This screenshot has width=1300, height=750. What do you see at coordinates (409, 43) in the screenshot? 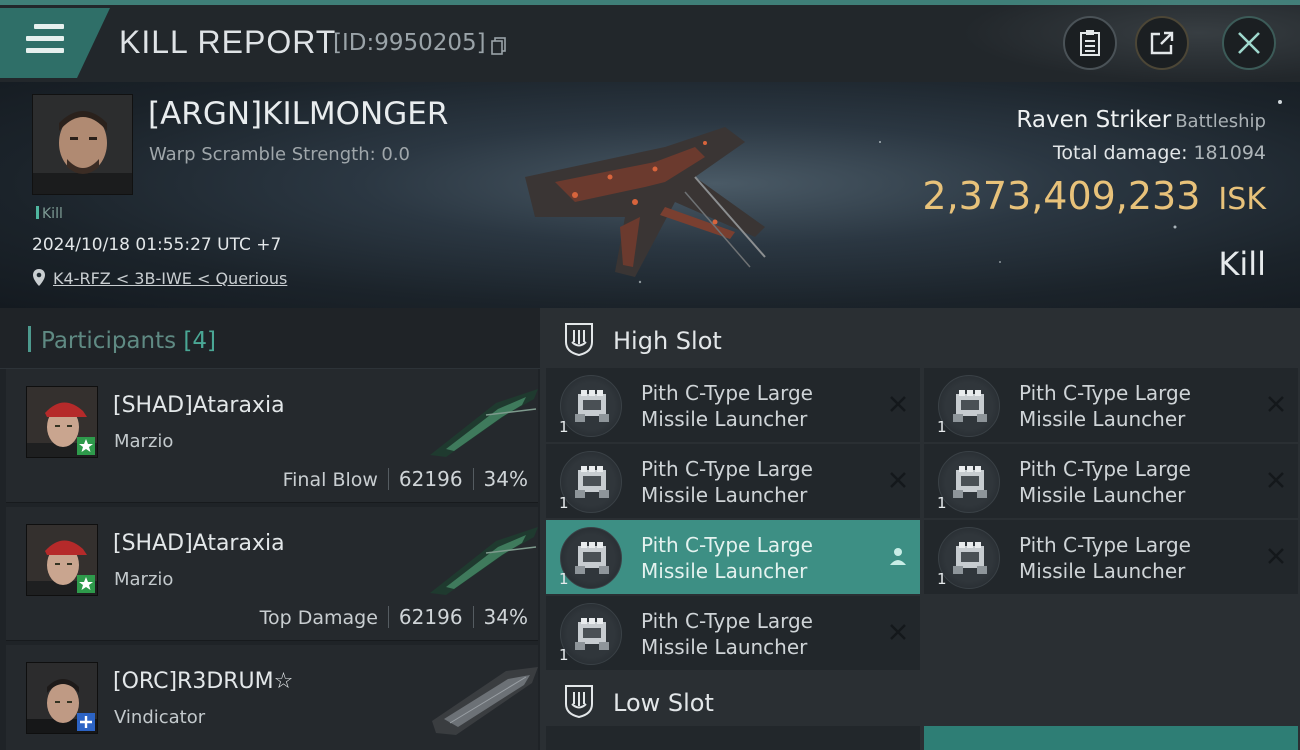
I see `report-id: [ID:9950205]` at bounding box center [409, 43].